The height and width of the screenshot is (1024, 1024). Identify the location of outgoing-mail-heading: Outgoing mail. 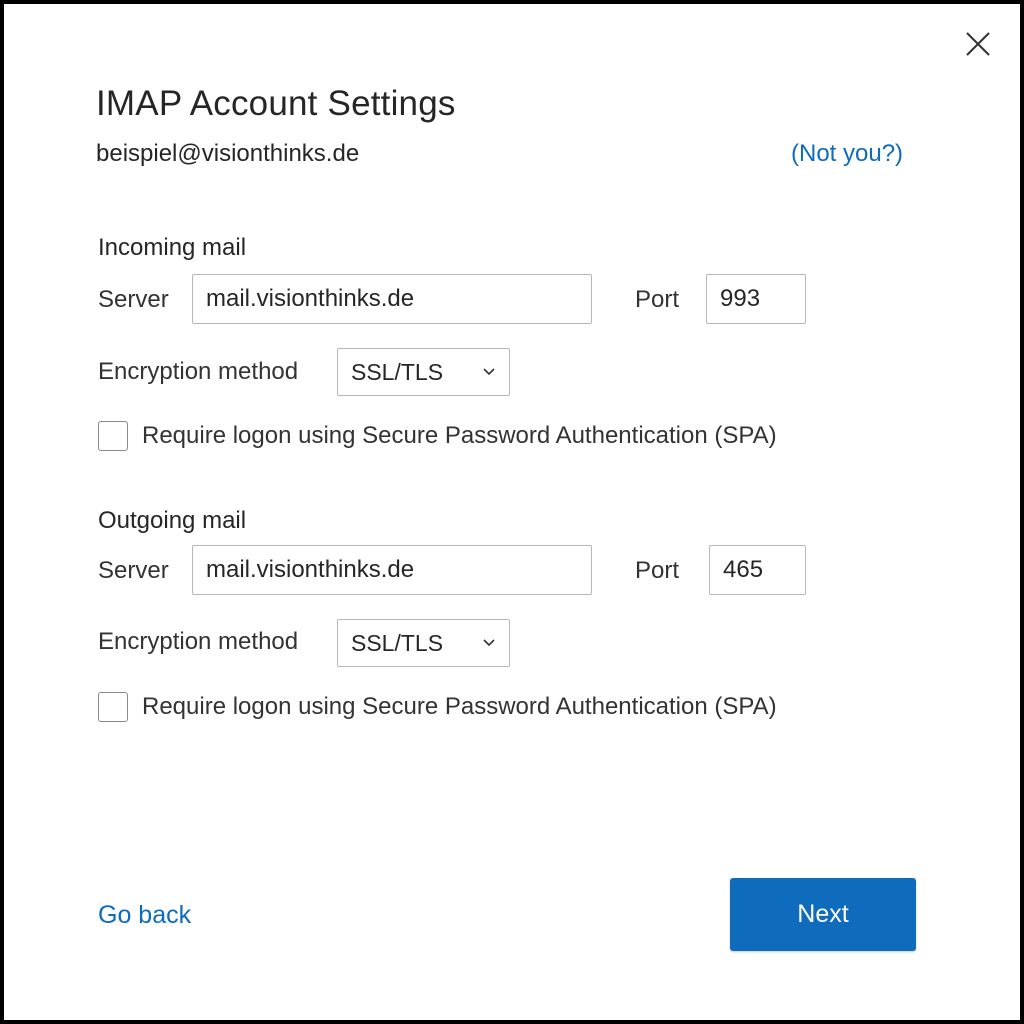
(172, 520).